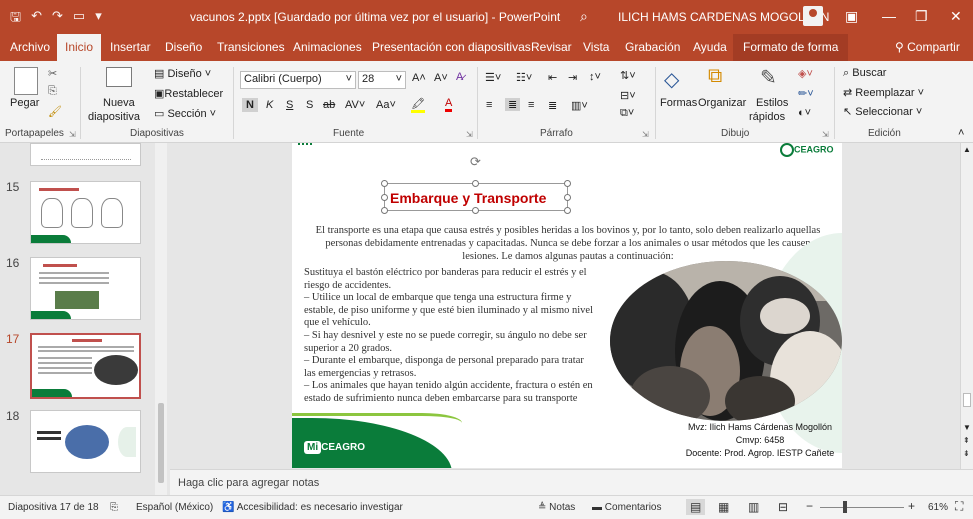  I want to click on tab-presentacion: Presentación con diapositivas, so click(451, 47).